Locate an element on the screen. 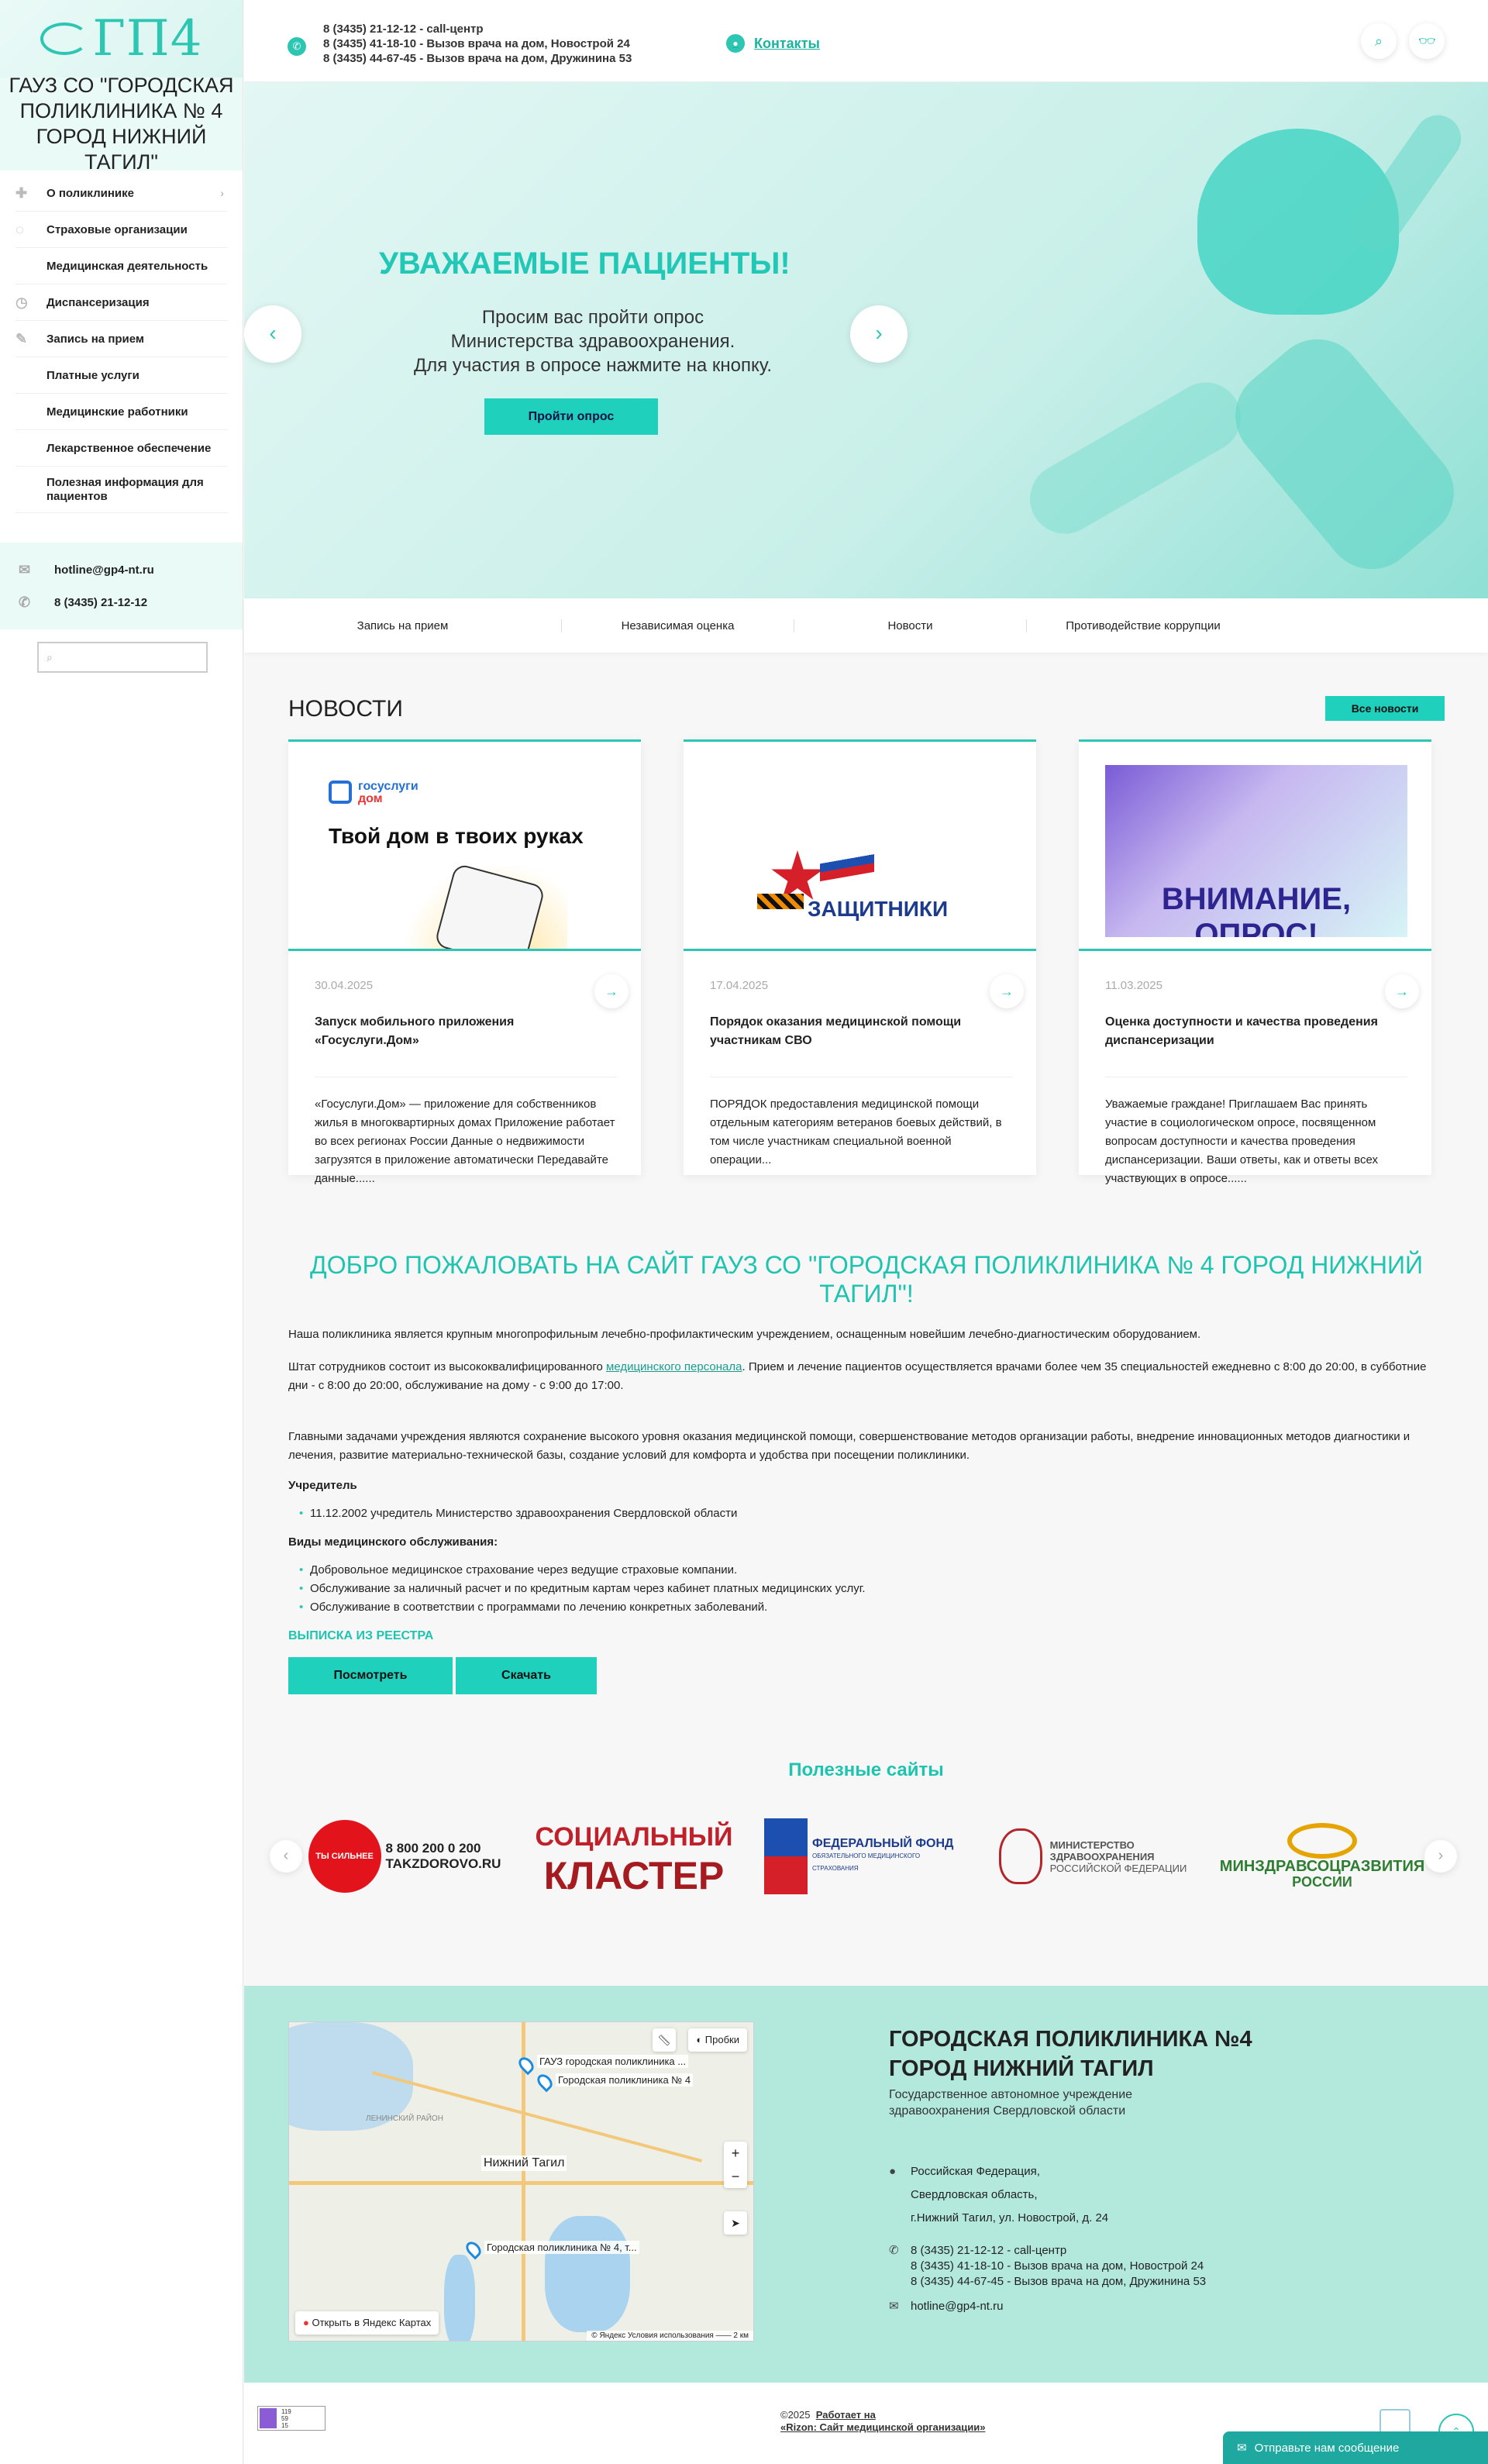 This screenshot has width=1488, height=2464. search-button: ⌕ is located at coordinates (1379, 41).